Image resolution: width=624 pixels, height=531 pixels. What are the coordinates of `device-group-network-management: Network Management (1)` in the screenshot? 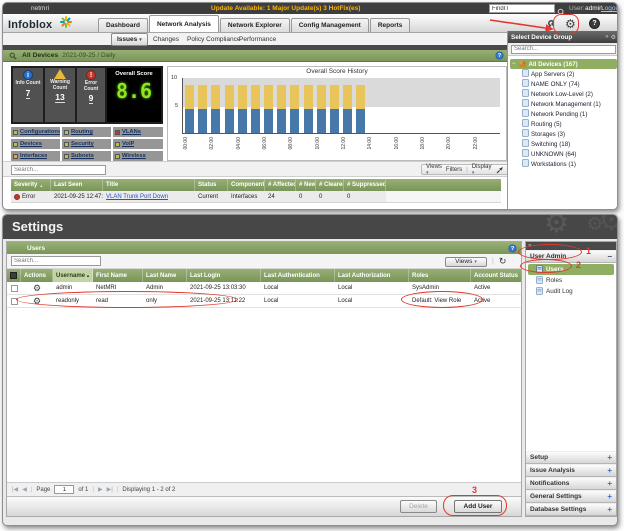 It's located at (563, 104).